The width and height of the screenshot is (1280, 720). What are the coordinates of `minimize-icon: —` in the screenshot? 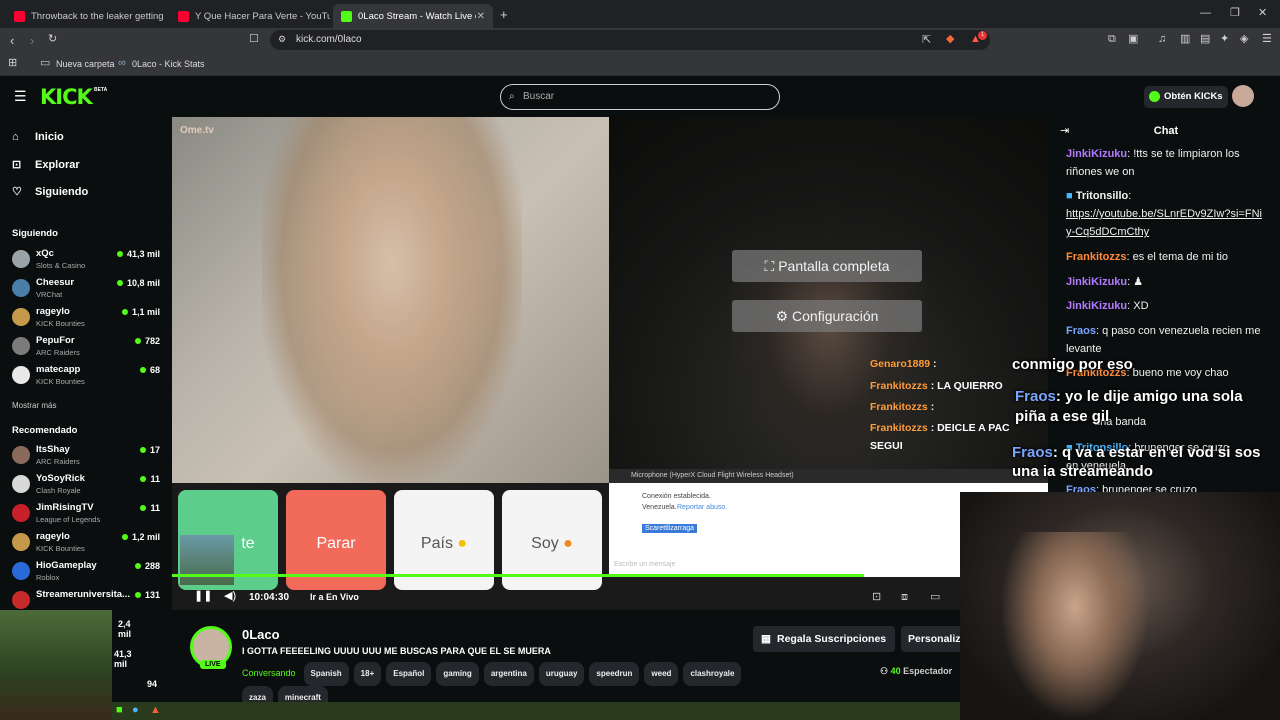 It's located at (1205, 13).